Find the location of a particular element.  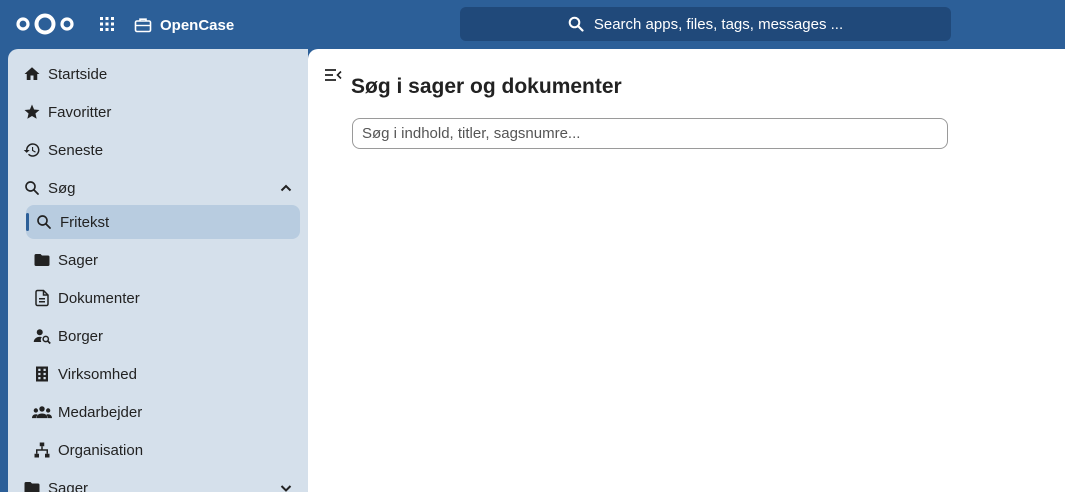

current-app-link: OpenCase is located at coordinates (184, 25).